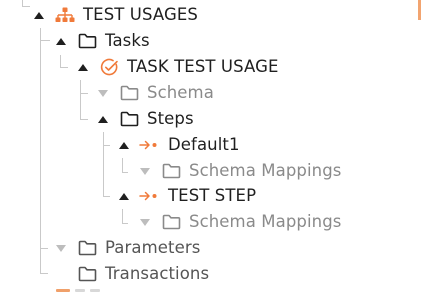 The width and height of the screenshot is (447, 295). I want to click on hierarchy-icon, so click(65, 15).